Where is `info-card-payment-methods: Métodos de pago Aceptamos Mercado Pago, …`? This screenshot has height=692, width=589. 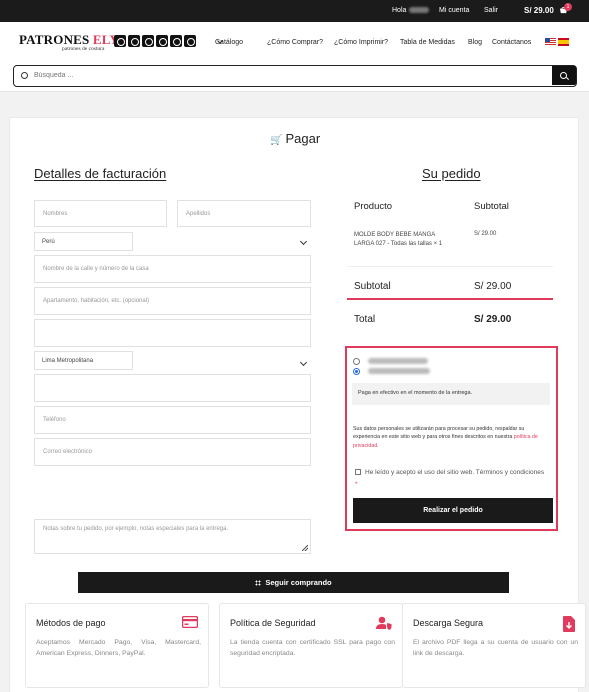
info-card-payment-methods: Métodos de pago Aceptamos Mercado Pago, … is located at coordinates (117, 645).